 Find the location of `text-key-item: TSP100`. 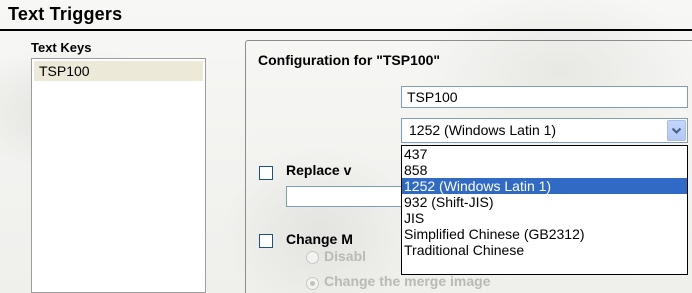

text-key-item: TSP100 is located at coordinates (118, 71).